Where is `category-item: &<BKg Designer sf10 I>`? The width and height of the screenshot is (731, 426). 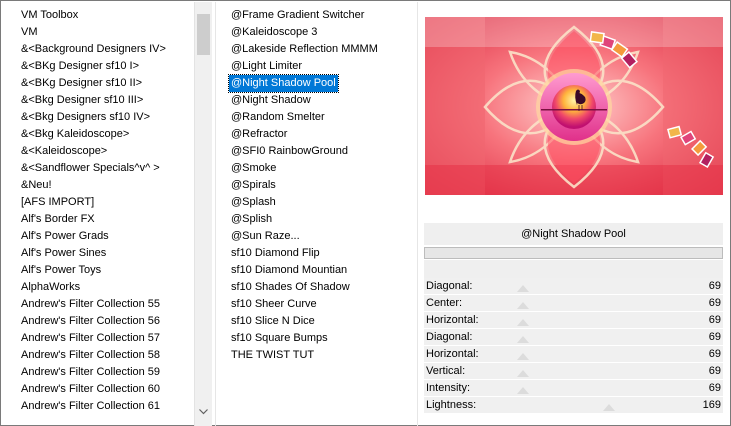
category-item: &<BKg Designer sf10 I> is located at coordinates (80, 66).